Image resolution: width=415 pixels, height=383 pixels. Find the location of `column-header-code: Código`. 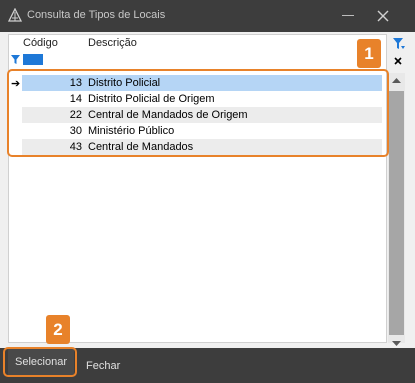

column-header-code: Código is located at coordinates (40, 43).